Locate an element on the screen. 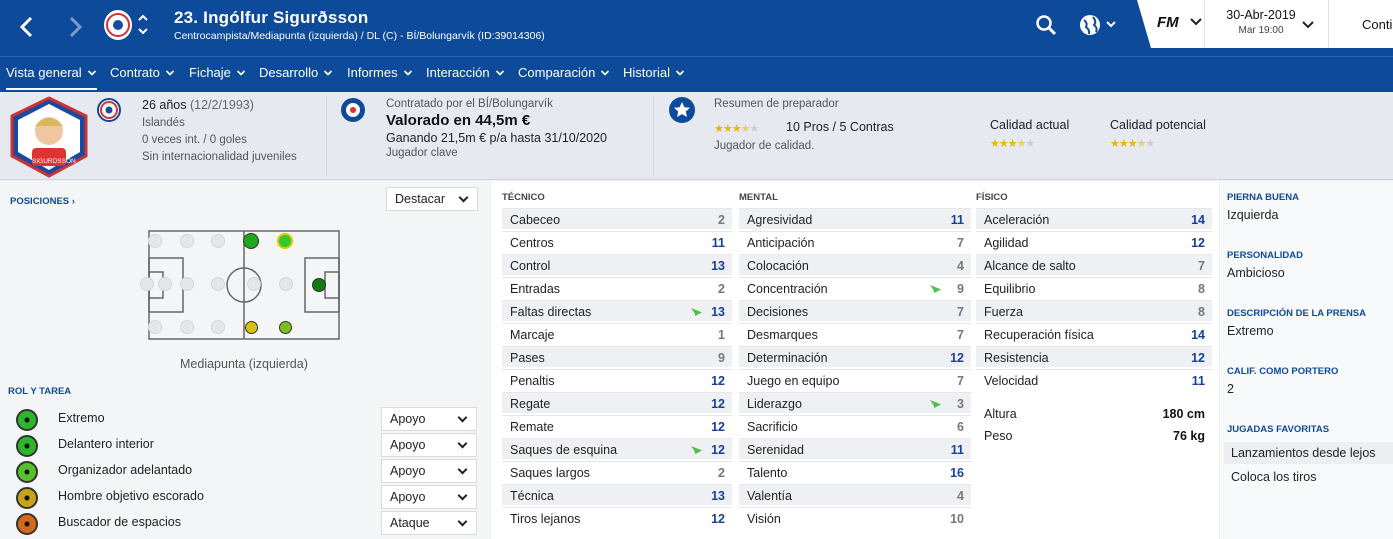  attribute-row: Regate 12 is located at coordinates (617, 402).